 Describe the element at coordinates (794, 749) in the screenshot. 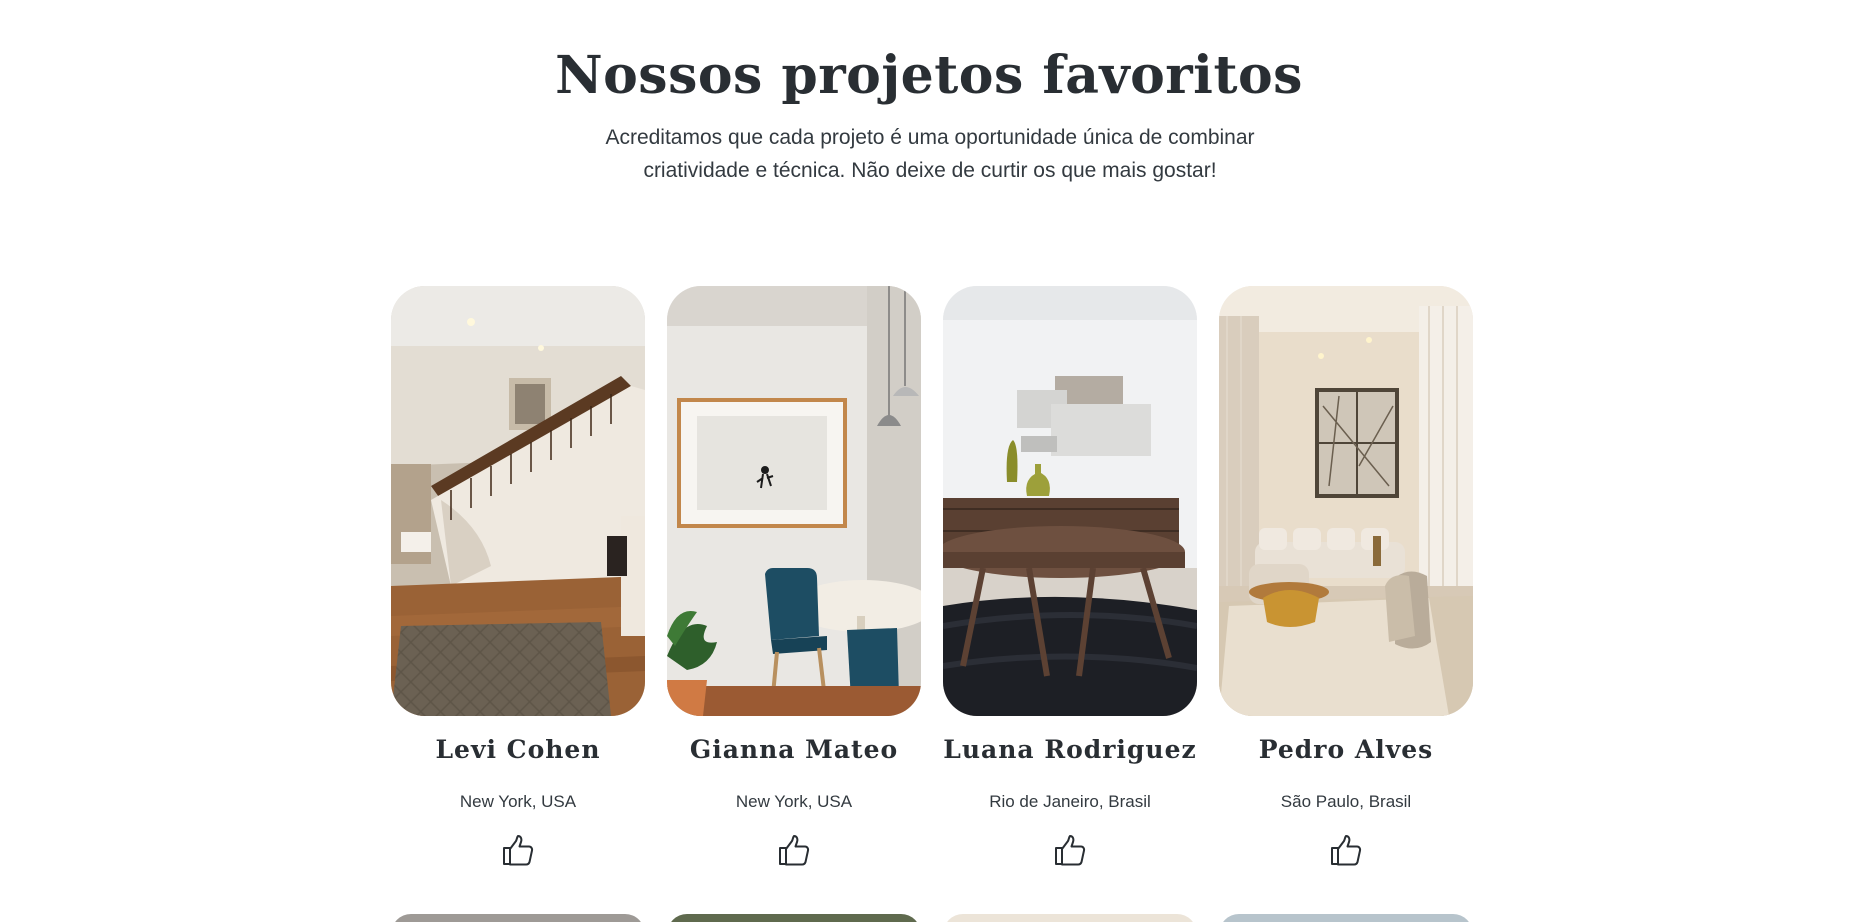

I see `project-name: Gianna Mateo` at that location.